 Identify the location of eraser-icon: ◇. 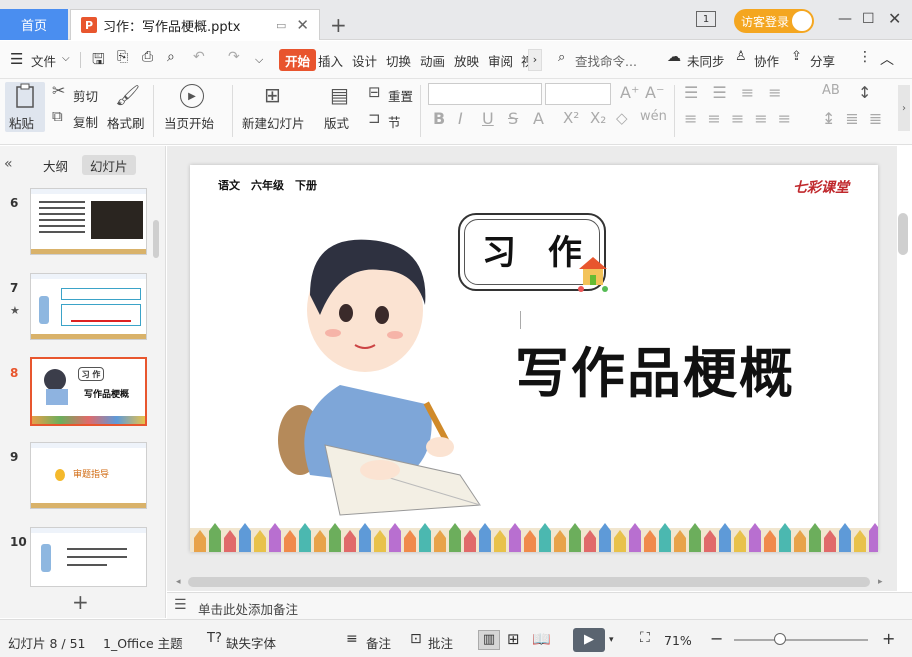
(622, 118).